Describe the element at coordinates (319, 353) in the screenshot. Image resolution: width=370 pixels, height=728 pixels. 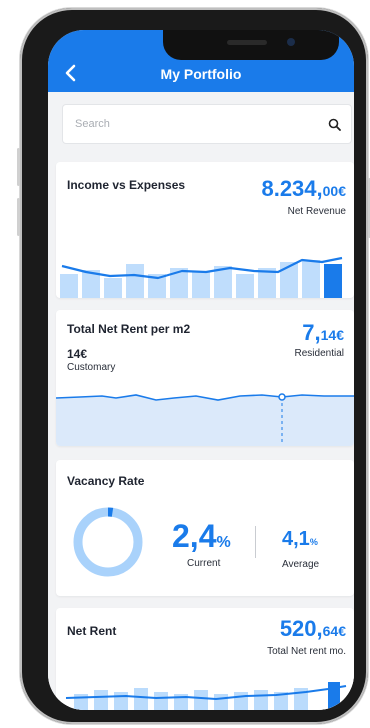
I see `residential-label: Residential` at that location.